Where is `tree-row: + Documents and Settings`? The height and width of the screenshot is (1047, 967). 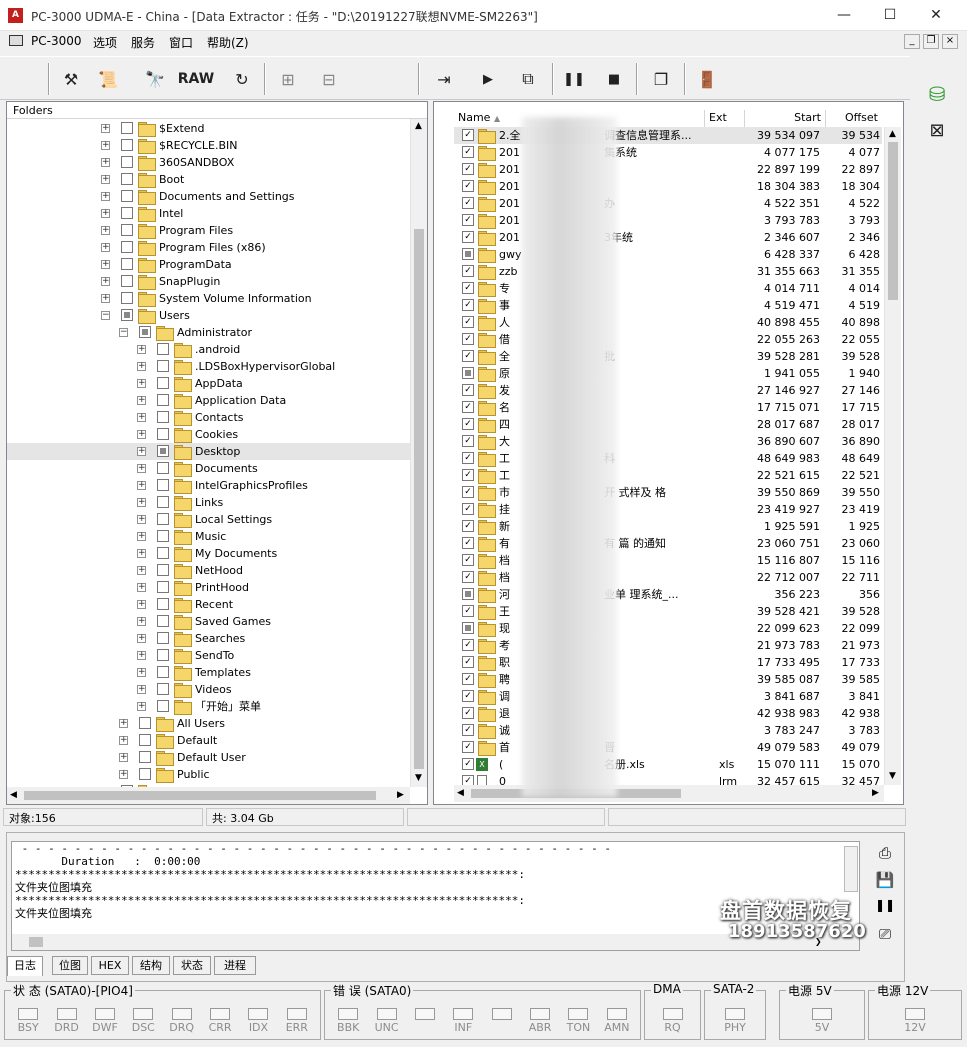 tree-row: + Documents and Settings is located at coordinates (208, 196).